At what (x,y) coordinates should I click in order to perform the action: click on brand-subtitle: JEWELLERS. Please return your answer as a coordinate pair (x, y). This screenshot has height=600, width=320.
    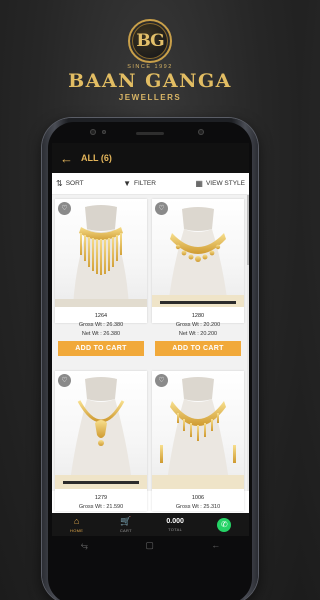
    Looking at the image, I should click on (150, 97).